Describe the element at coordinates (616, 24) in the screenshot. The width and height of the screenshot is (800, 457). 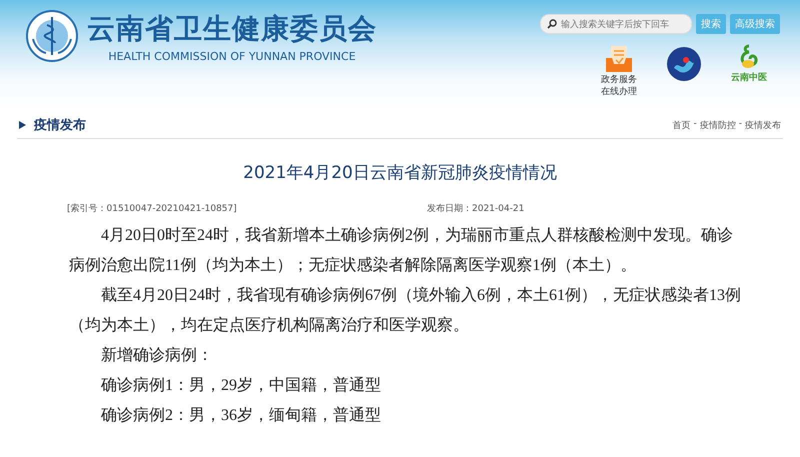
I see `search-field: 输入搜索关键字后按下回车` at that location.